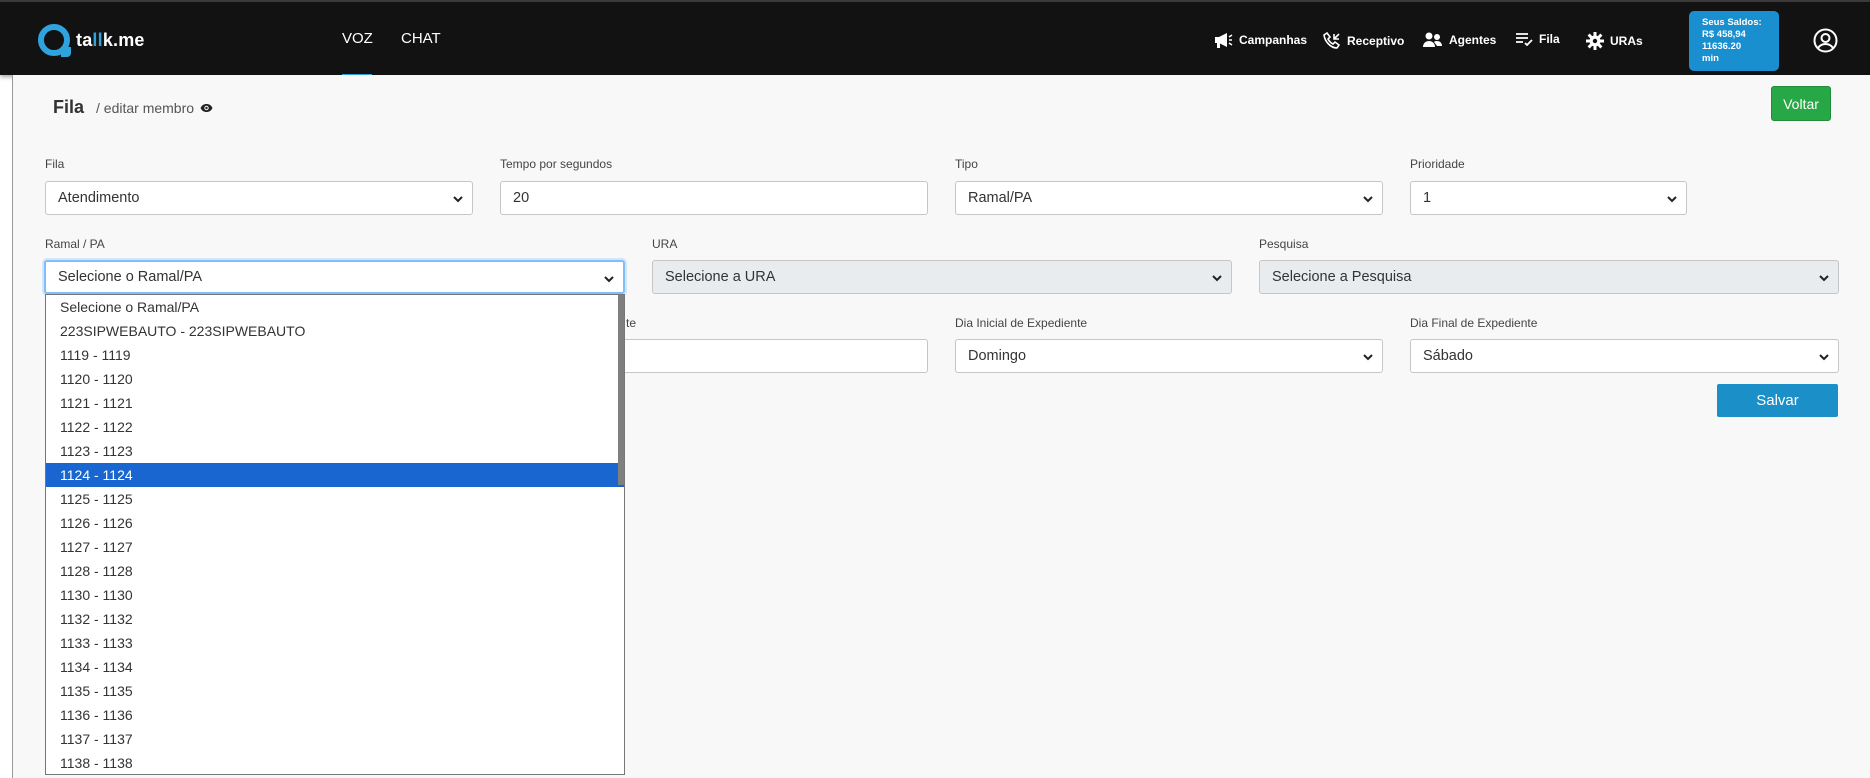 The width and height of the screenshot is (1870, 778). What do you see at coordinates (69, 107) in the screenshot?
I see `page-title: Fila` at bounding box center [69, 107].